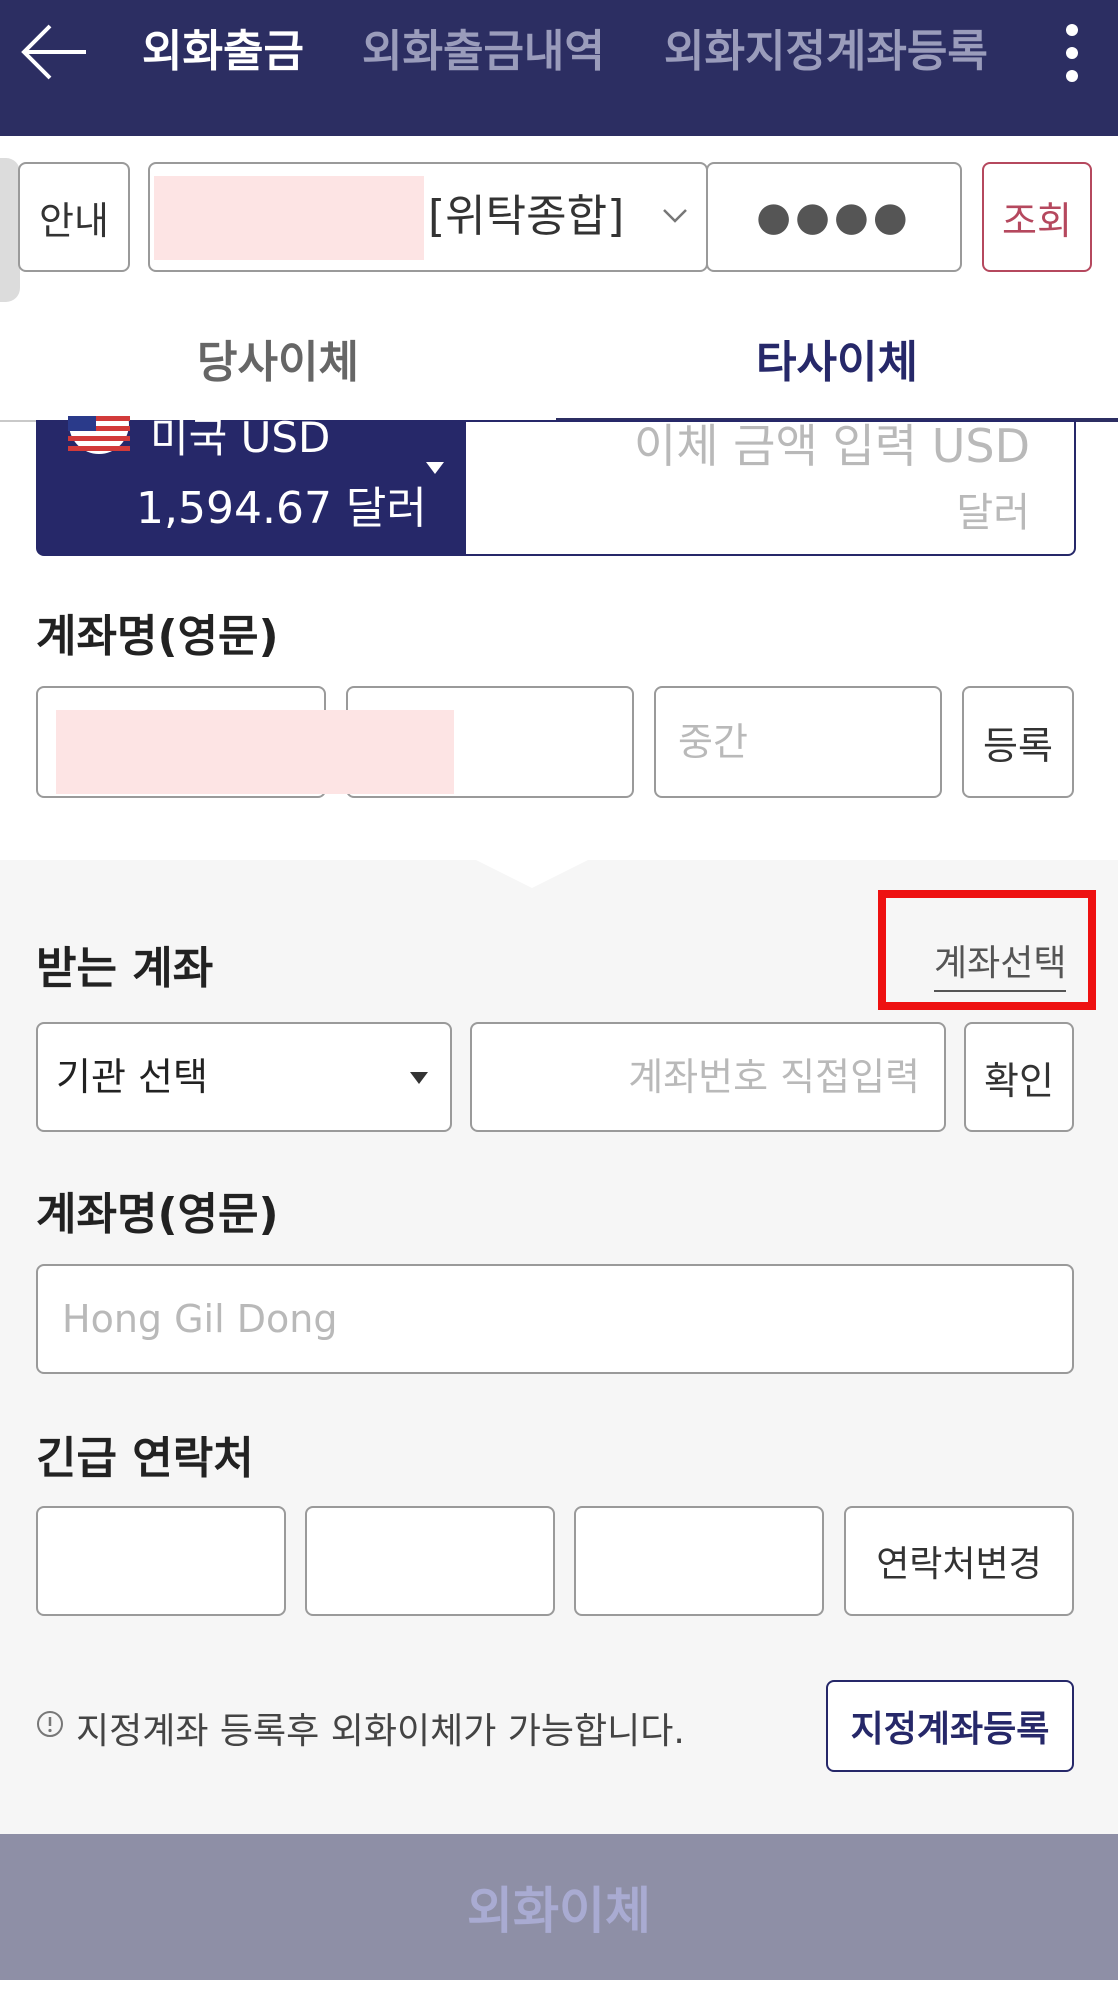 The width and height of the screenshot is (1118, 1994). Describe the element at coordinates (289, 218) in the screenshot. I see `redacted-account-number` at that location.